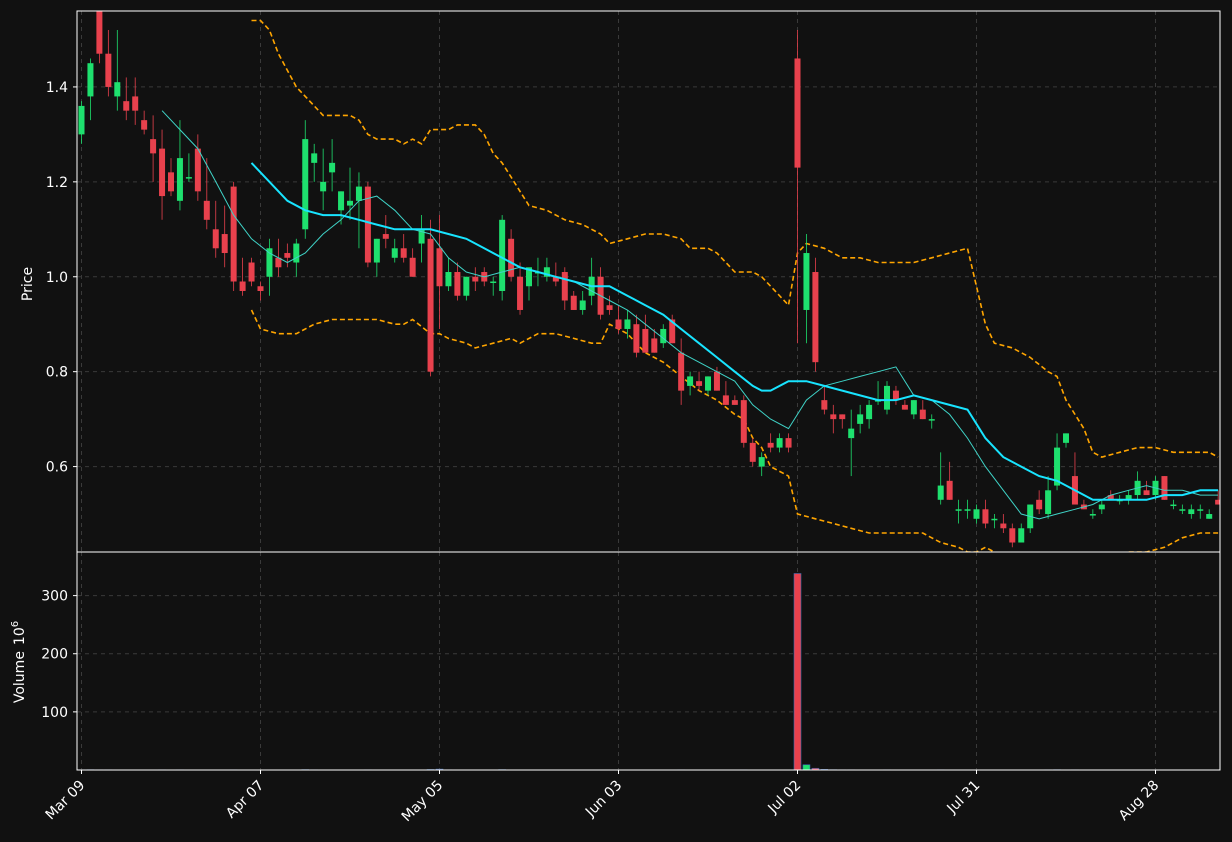  Describe the element at coordinates (20, 636) in the screenshot. I see `volume-axis-label-exponent-base: 10` at that location.